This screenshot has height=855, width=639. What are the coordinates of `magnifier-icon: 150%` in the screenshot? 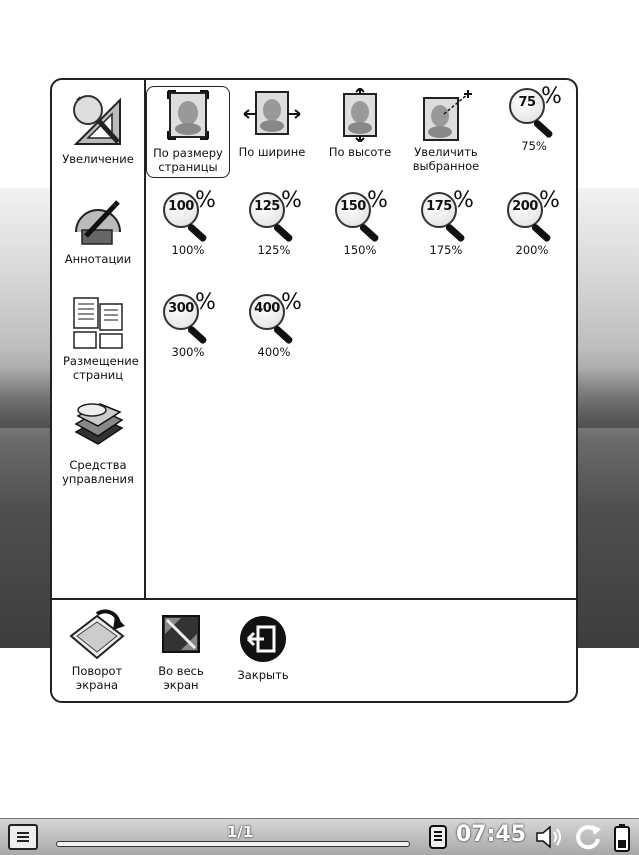 It's located at (360, 216).